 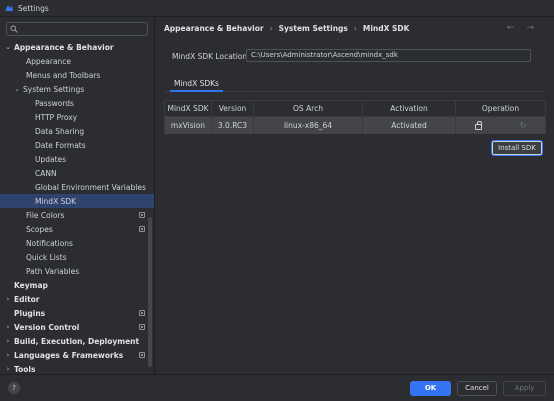 I want to click on sdk-location-label: MindX SDK Location, so click(x=210, y=56).